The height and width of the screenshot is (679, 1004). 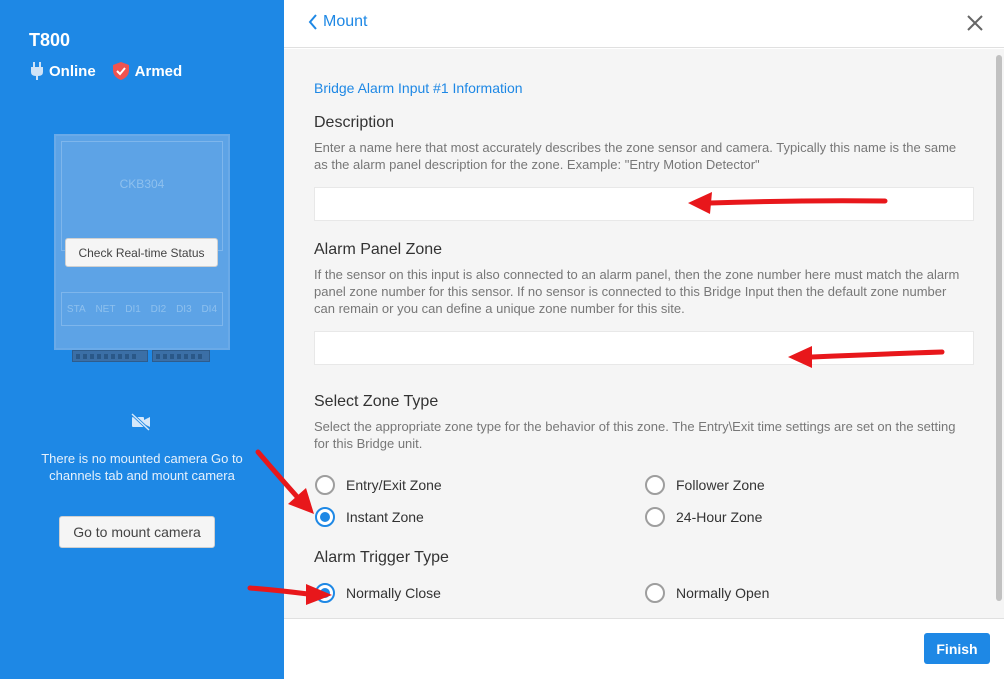 I want to click on close-icon, so click(x=975, y=23).